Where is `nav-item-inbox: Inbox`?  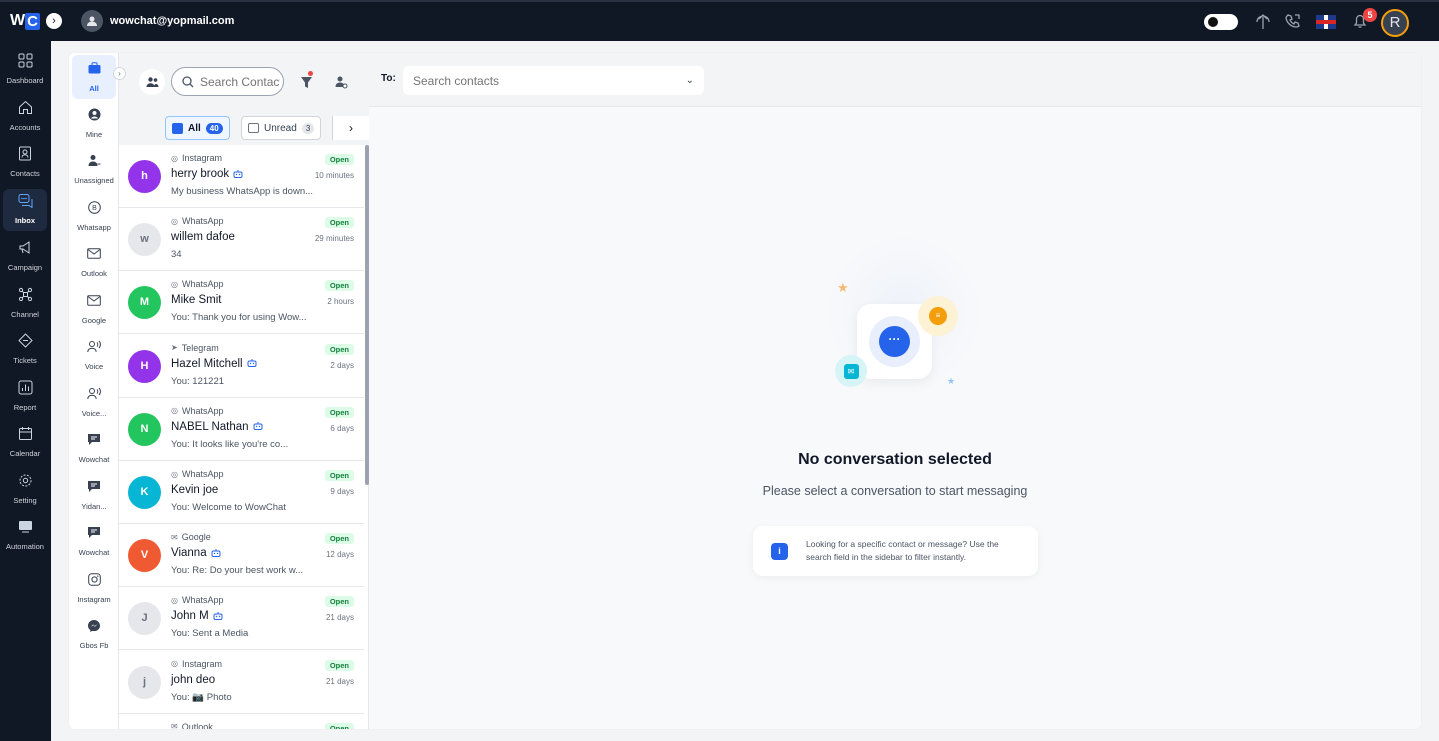 nav-item-inbox: Inbox is located at coordinates (25, 210).